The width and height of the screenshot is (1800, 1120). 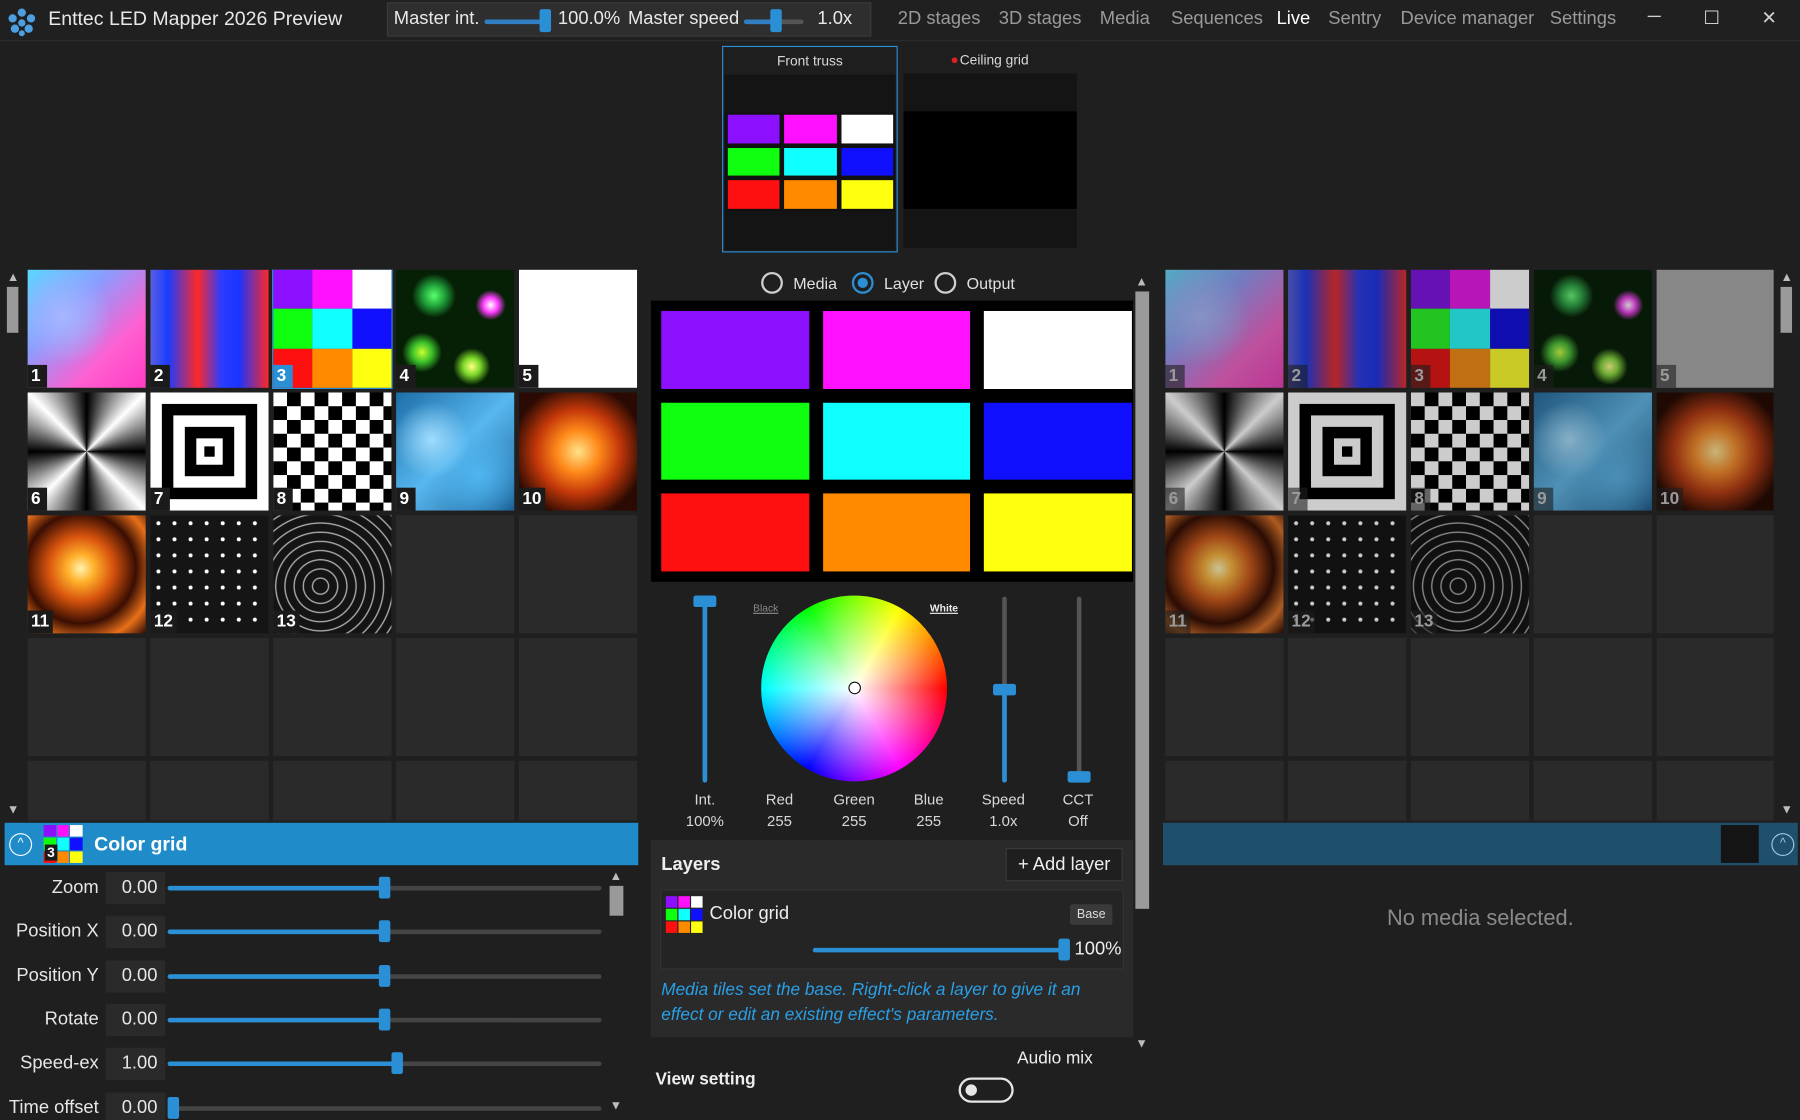 I want to click on radio-layer-label: Layer, so click(x=904, y=283).